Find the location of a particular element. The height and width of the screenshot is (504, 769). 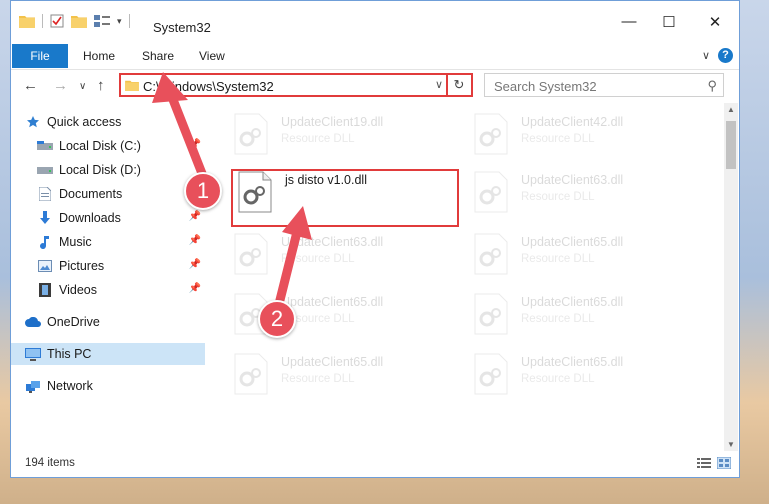

step-badge-1: 1 is located at coordinates (203, 191).